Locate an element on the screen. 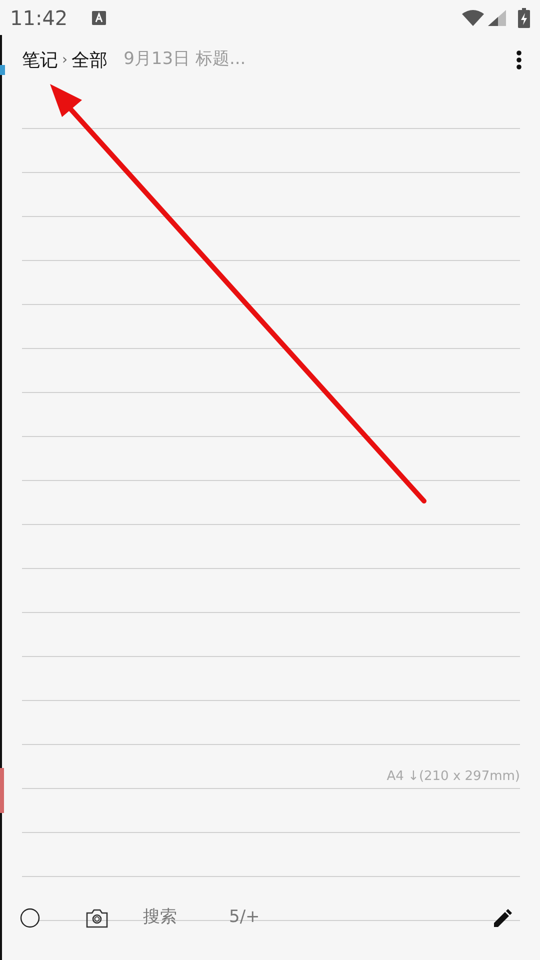  status-time: 11:42 is located at coordinates (39, 18).